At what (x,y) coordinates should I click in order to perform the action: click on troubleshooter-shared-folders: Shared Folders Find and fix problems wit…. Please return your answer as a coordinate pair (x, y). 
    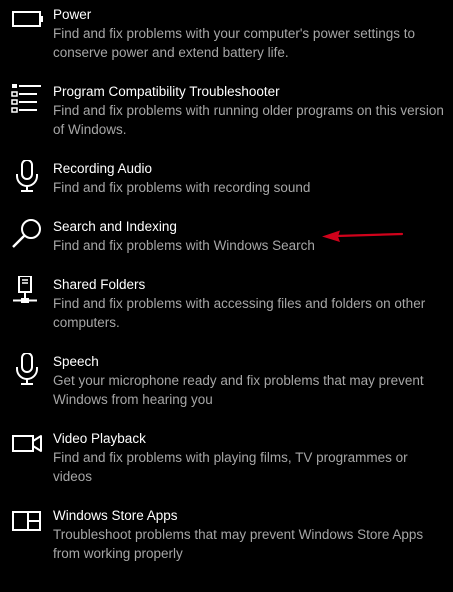
    Looking at the image, I should click on (226, 306).